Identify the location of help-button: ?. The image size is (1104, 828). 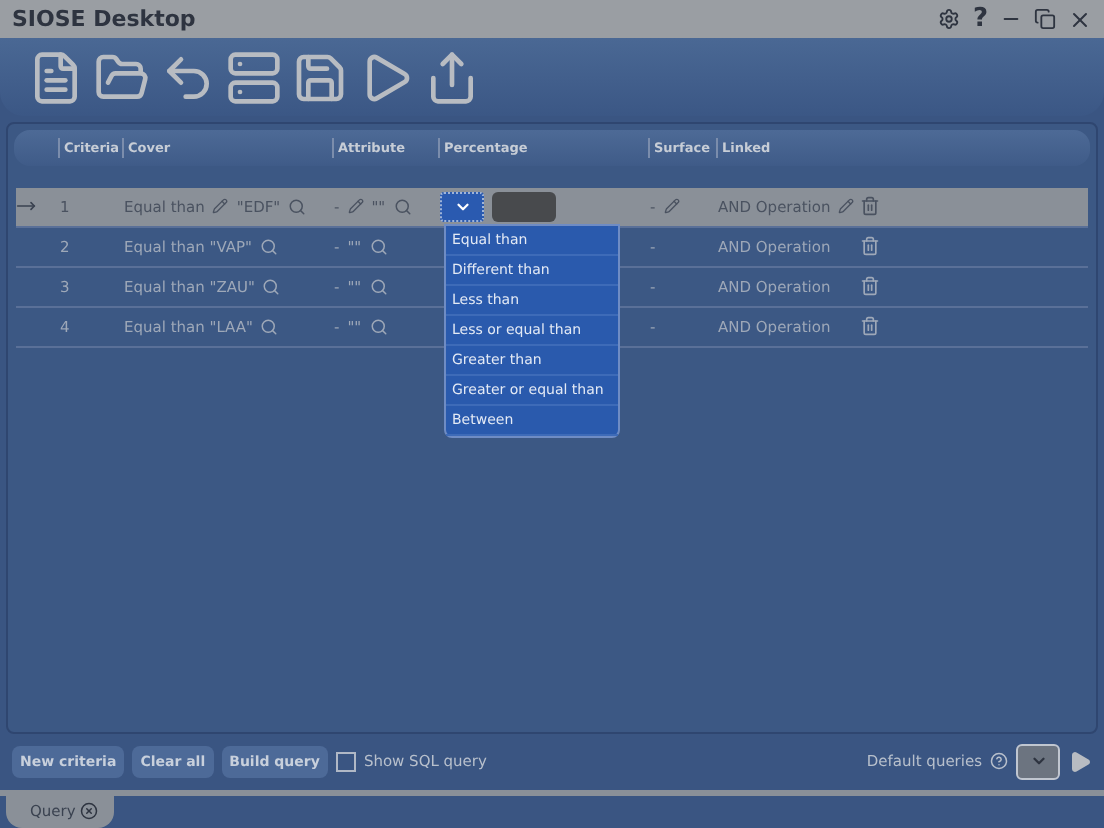
(980, 19).